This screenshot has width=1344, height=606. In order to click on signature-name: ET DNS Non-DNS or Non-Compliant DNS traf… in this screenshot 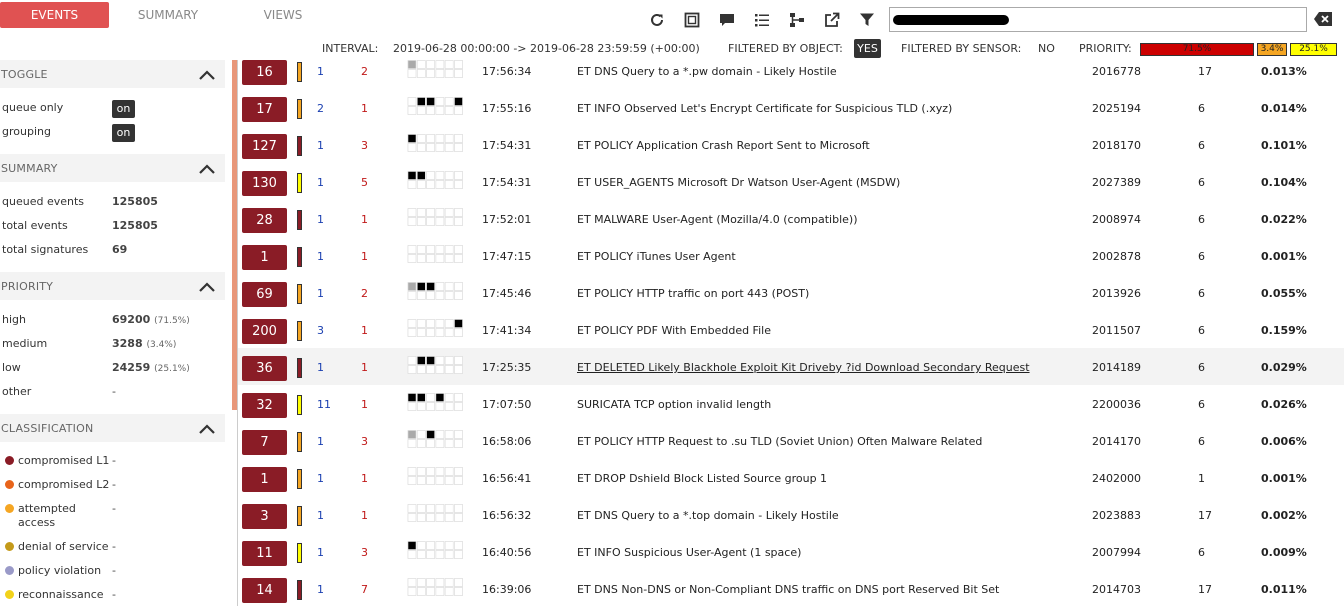, I will do `click(788, 589)`.